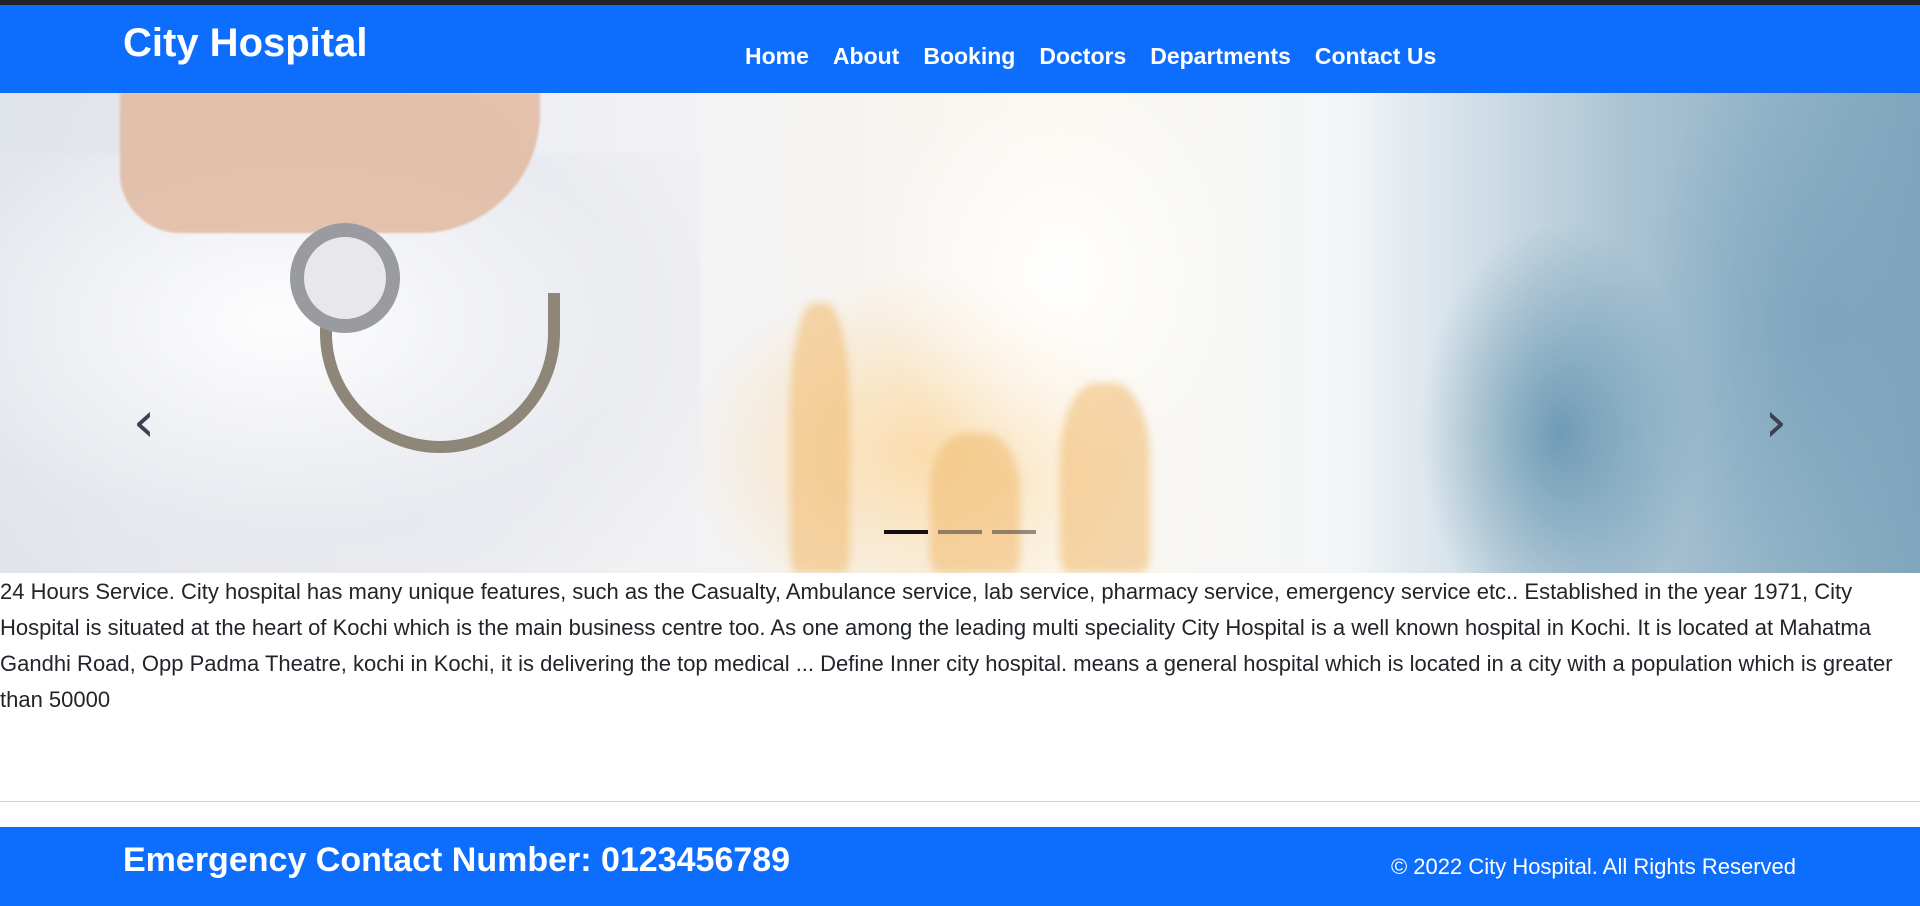 The width and height of the screenshot is (1920, 906). Describe the element at coordinates (1220, 56) in the screenshot. I see `nav-link-departments: Departments` at that location.